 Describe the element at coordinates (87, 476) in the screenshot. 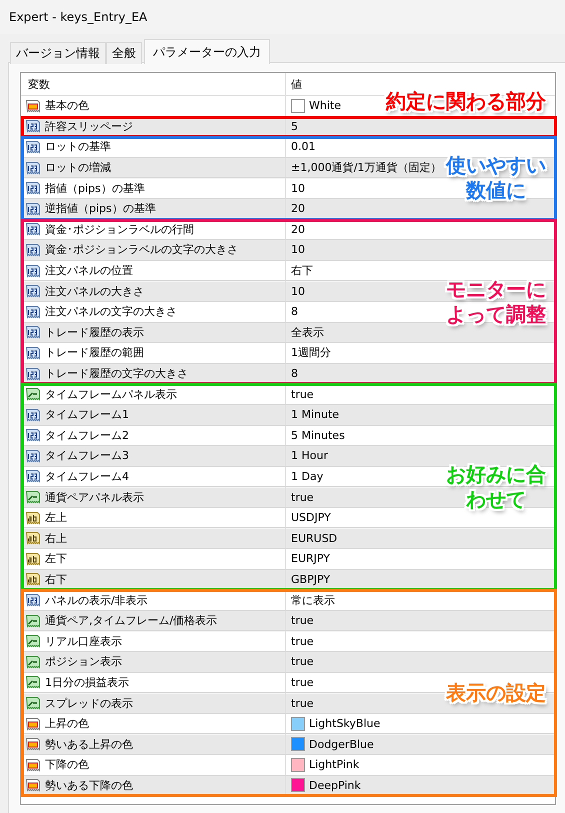

I see `parameter-name: タイムフレーム4` at that location.